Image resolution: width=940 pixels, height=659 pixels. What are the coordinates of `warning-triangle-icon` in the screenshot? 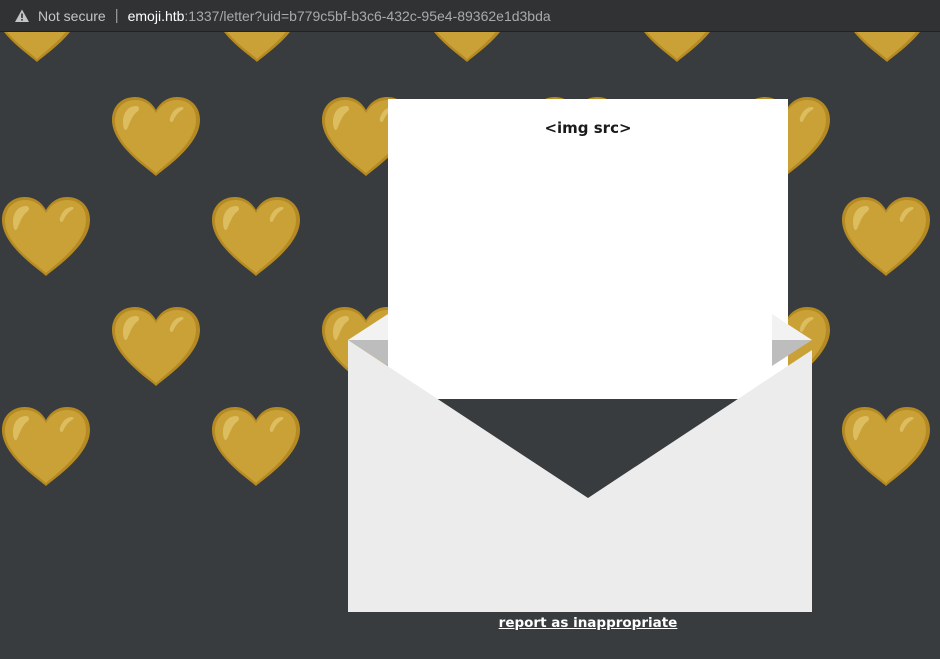 It's located at (22, 16).